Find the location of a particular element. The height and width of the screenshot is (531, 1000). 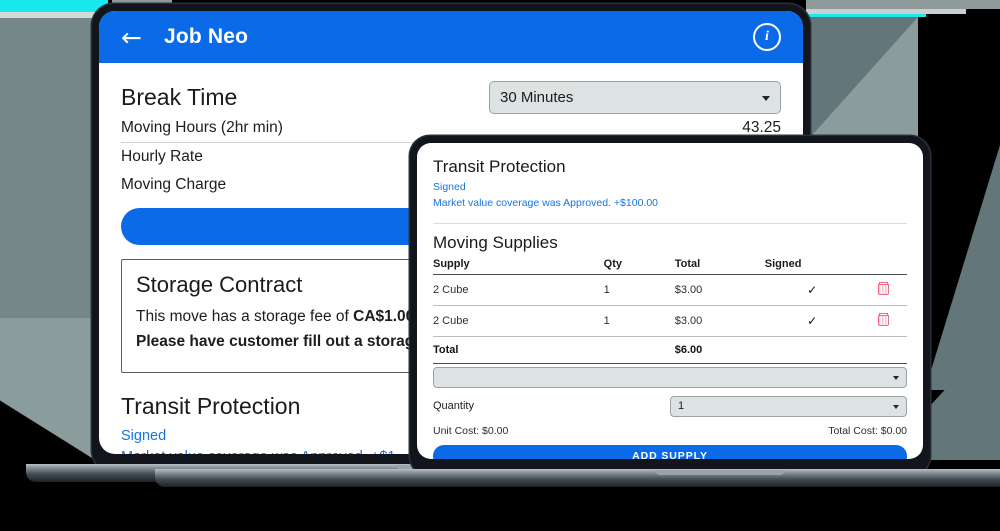

quantity-row: Quantity 1 is located at coordinates (670, 406).